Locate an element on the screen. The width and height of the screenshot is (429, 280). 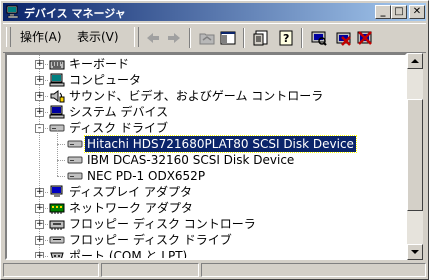
scroll-thumb is located at coordinates (415, 155).